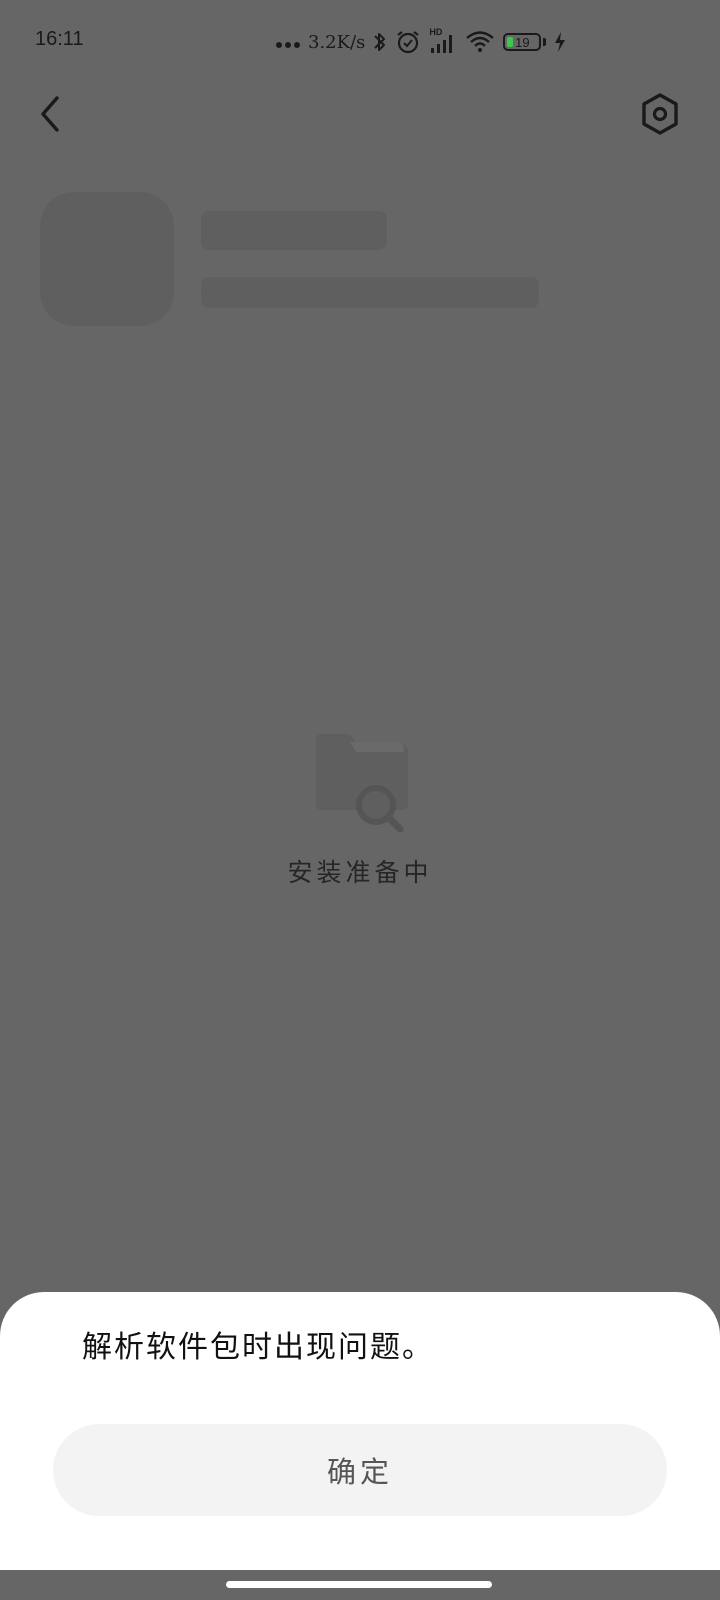 Image resolution: width=720 pixels, height=1600 pixels. I want to click on battery-icon: 19, so click(522, 42).